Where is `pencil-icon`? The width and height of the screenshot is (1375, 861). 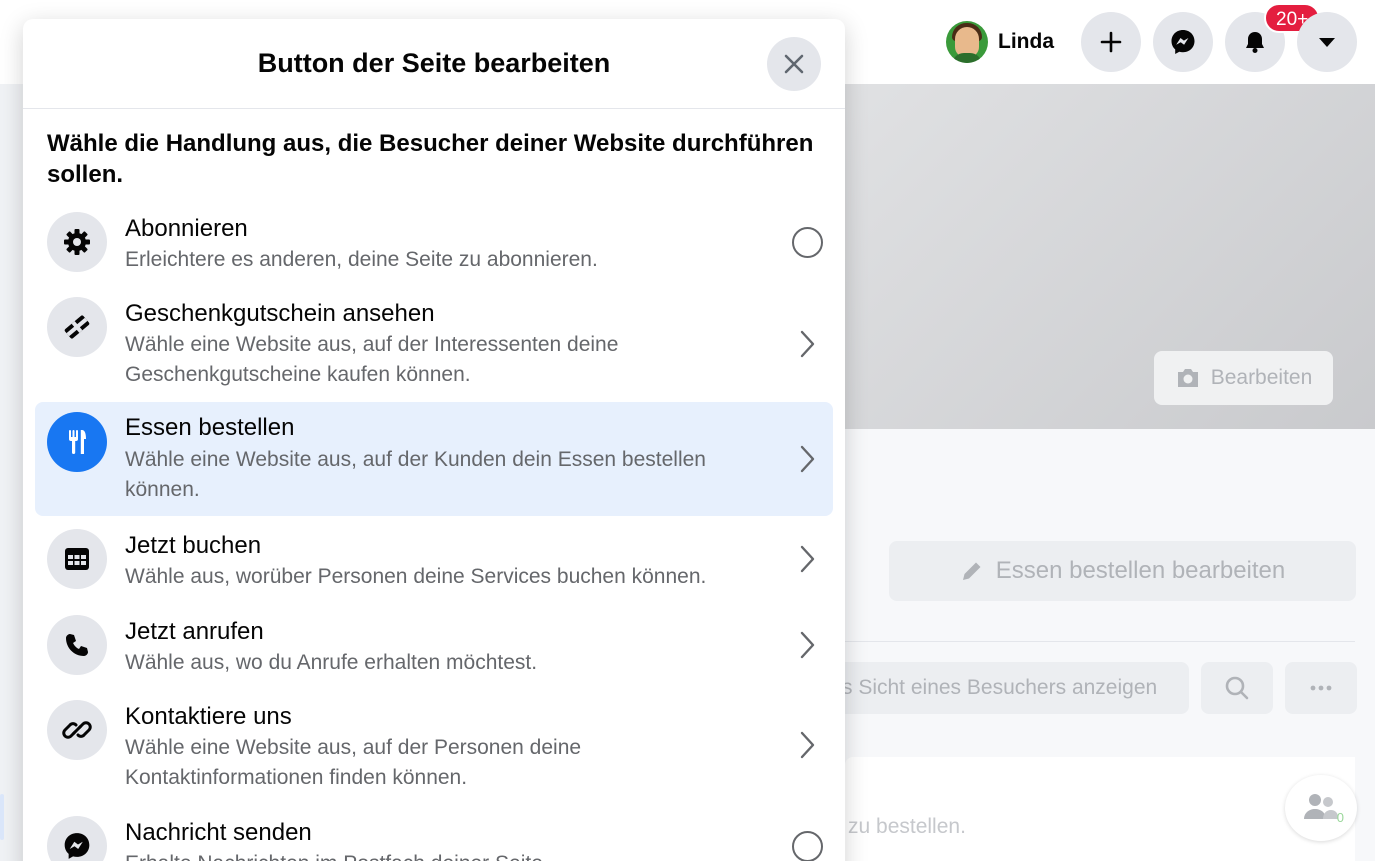 pencil-icon is located at coordinates (971, 571).